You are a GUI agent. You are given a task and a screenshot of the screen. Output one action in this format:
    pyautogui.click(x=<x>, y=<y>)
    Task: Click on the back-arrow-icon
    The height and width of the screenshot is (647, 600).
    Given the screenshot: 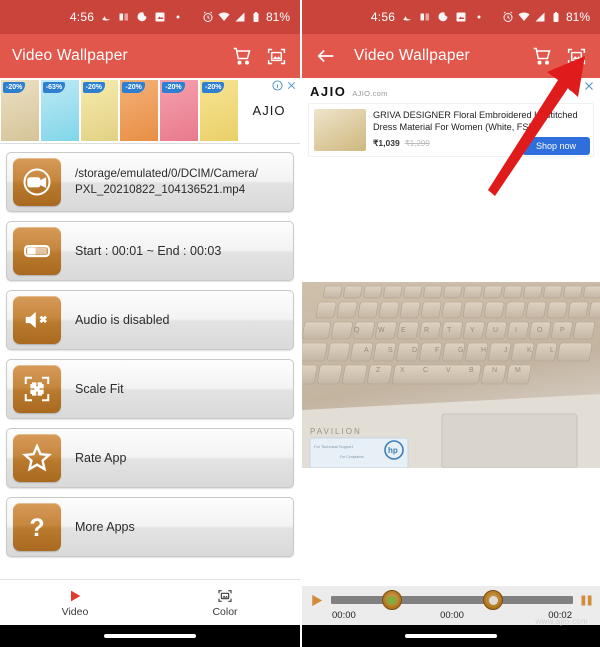 What is the action you would take?
    pyautogui.click(x=326, y=56)
    